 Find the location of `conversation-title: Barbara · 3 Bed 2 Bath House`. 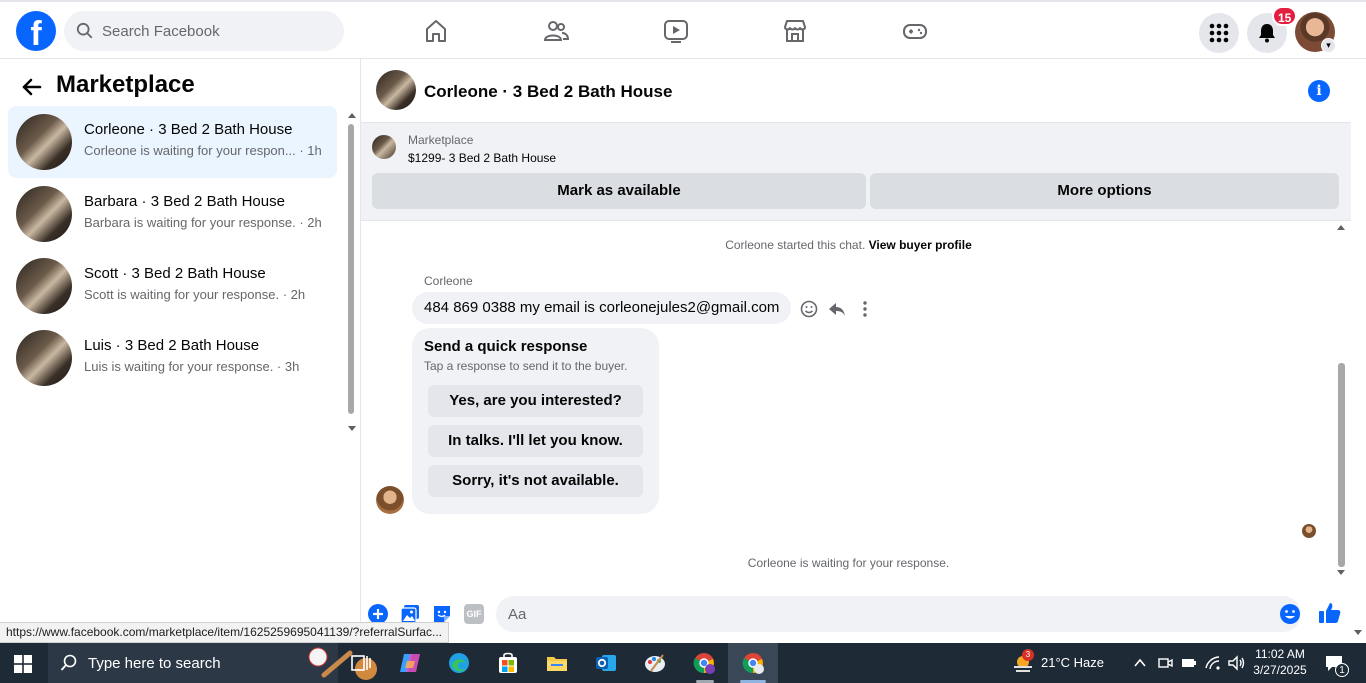

conversation-title: Barbara · 3 Bed 2 Bath House is located at coordinates (184, 201).